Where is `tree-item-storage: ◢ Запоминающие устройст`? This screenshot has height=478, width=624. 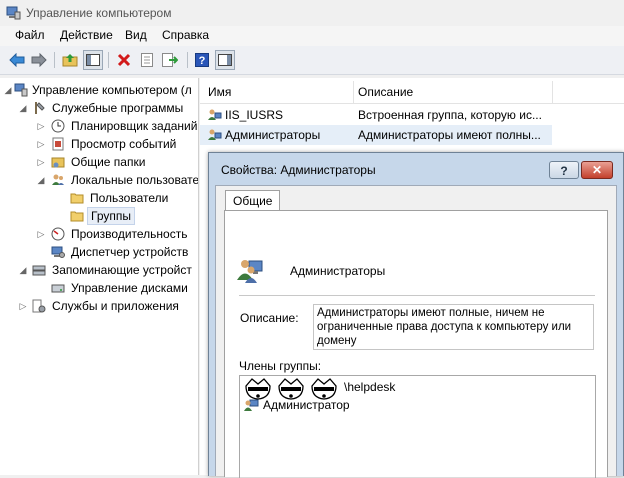 tree-item-storage: ◢ Запоминающие устройст is located at coordinates (99, 270).